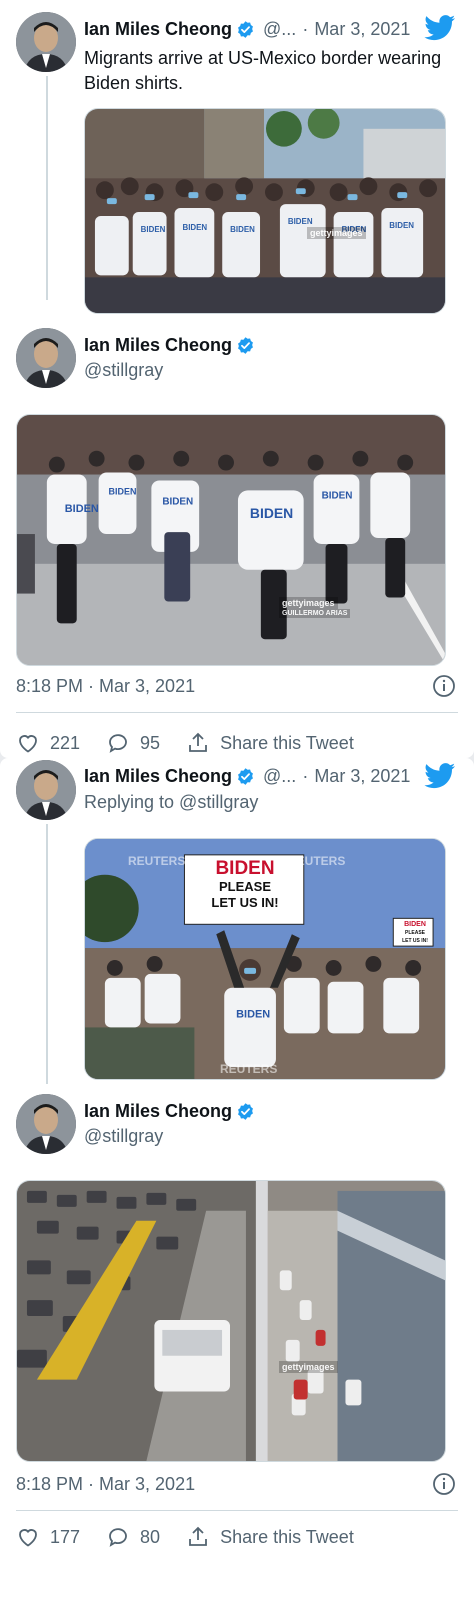 The image size is (474, 1600). What do you see at coordinates (133, 1537) in the screenshot?
I see `reply-button: 80` at bounding box center [133, 1537].